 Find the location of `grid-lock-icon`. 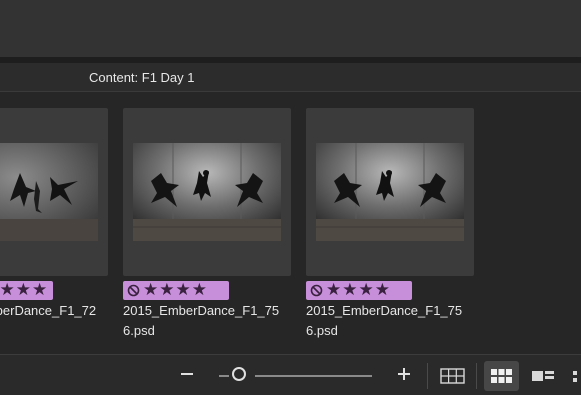

grid-lock-icon is located at coordinates (452, 376).